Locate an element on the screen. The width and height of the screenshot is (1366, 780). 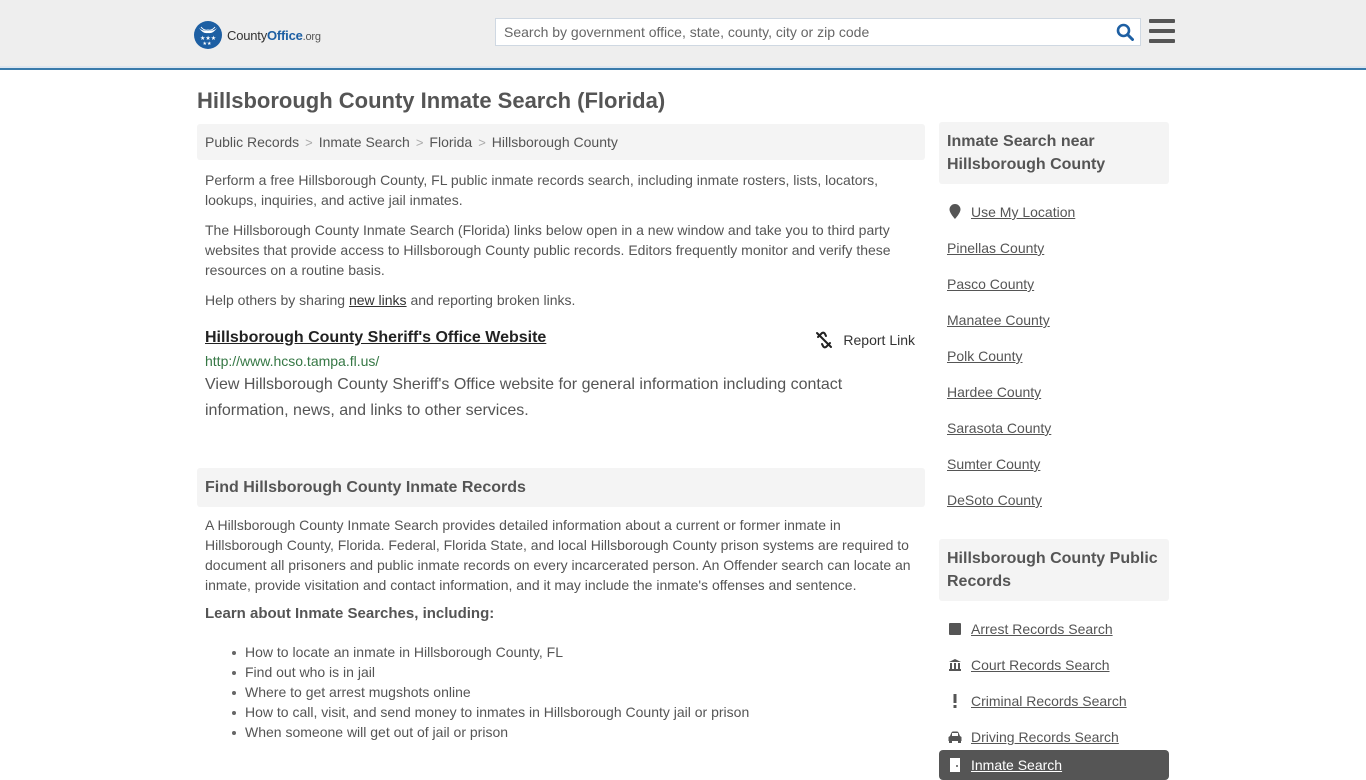
court-records-link: Court Records Search is located at coordinates (1040, 665).